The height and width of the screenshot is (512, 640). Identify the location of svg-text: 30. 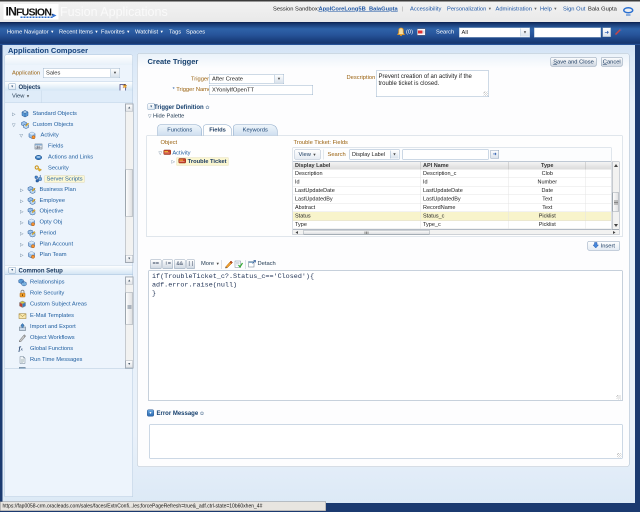
(38, 148).